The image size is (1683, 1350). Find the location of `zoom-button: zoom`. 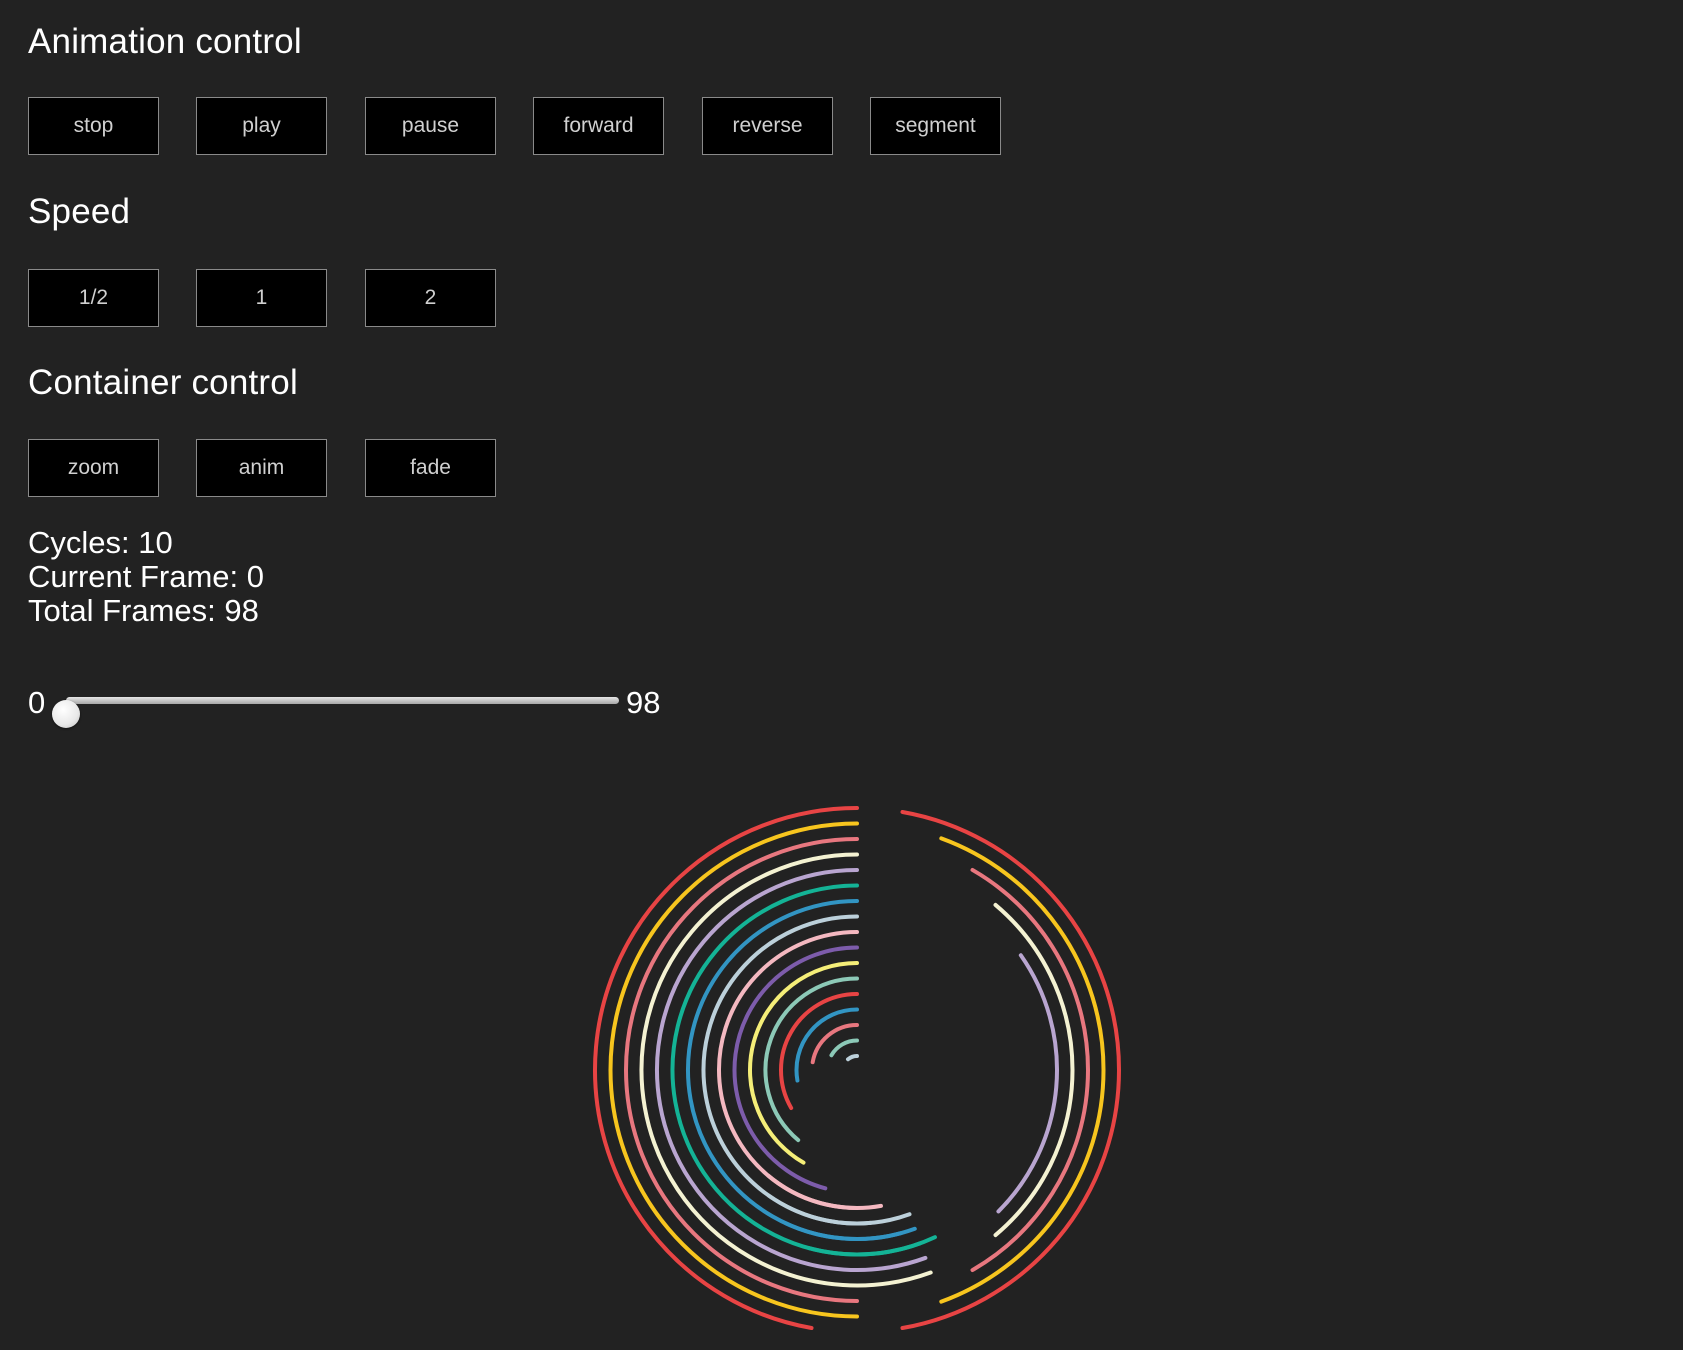

zoom-button: zoom is located at coordinates (93, 468).